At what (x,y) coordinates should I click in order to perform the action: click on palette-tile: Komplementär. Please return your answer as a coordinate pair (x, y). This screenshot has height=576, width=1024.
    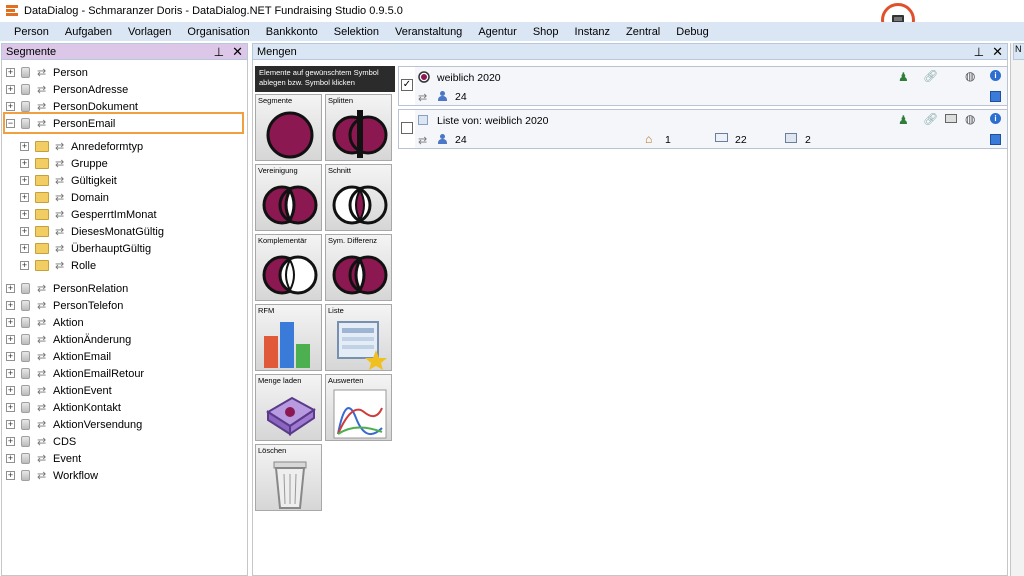
    Looking at the image, I should click on (288, 267).